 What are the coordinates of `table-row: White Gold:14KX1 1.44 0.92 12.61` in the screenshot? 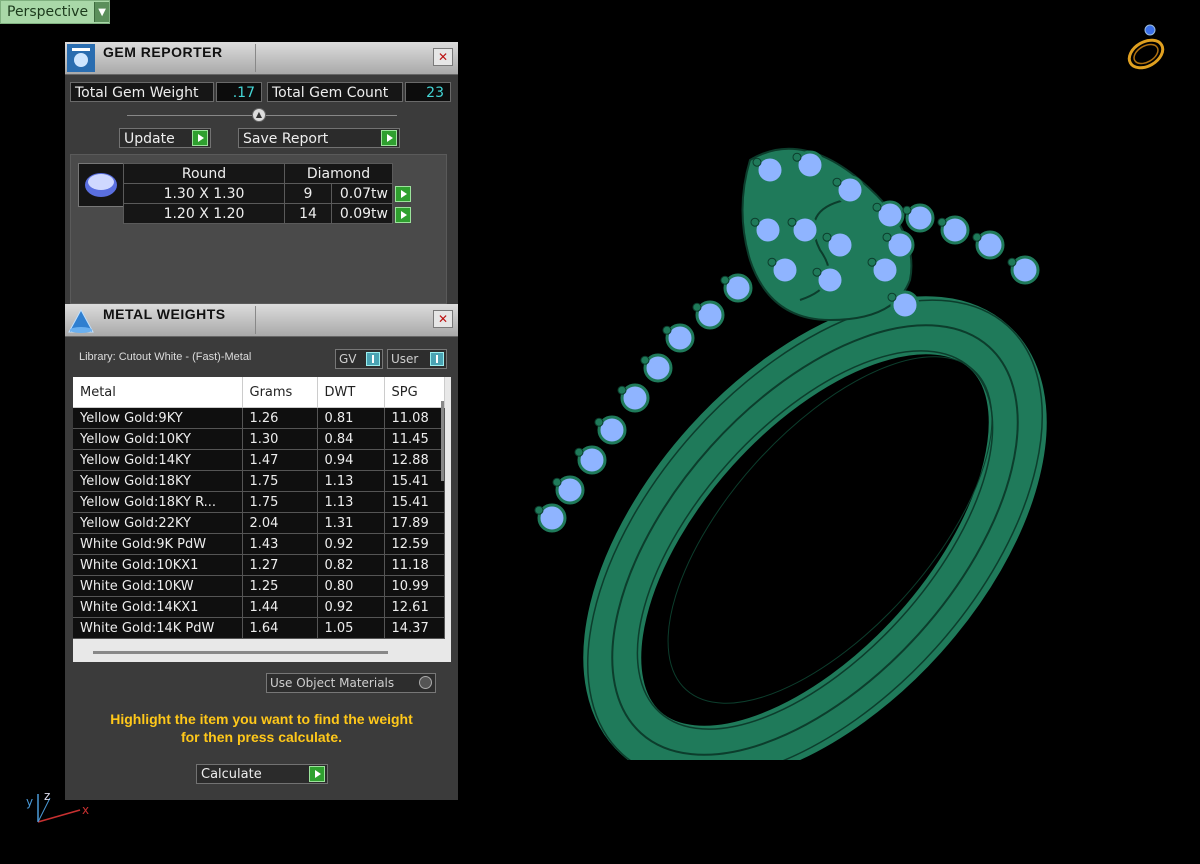 It's located at (259, 607).